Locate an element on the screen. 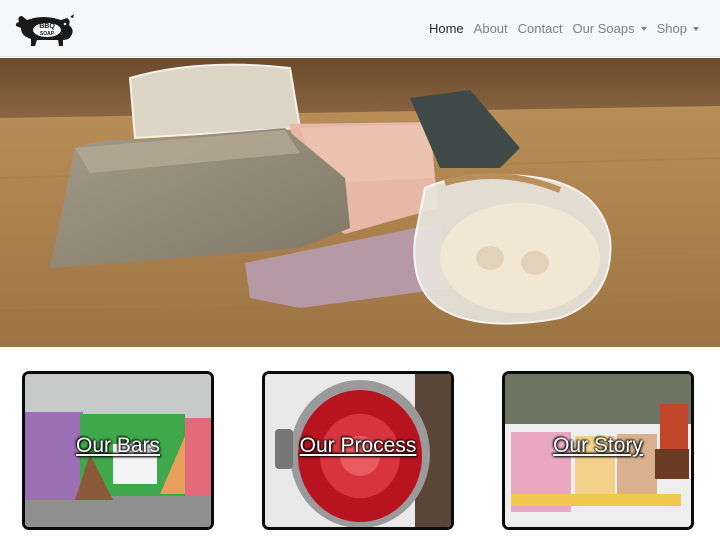 This screenshot has height=537, width=720. nav-contact: Contact is located at coordinates (540, 28).